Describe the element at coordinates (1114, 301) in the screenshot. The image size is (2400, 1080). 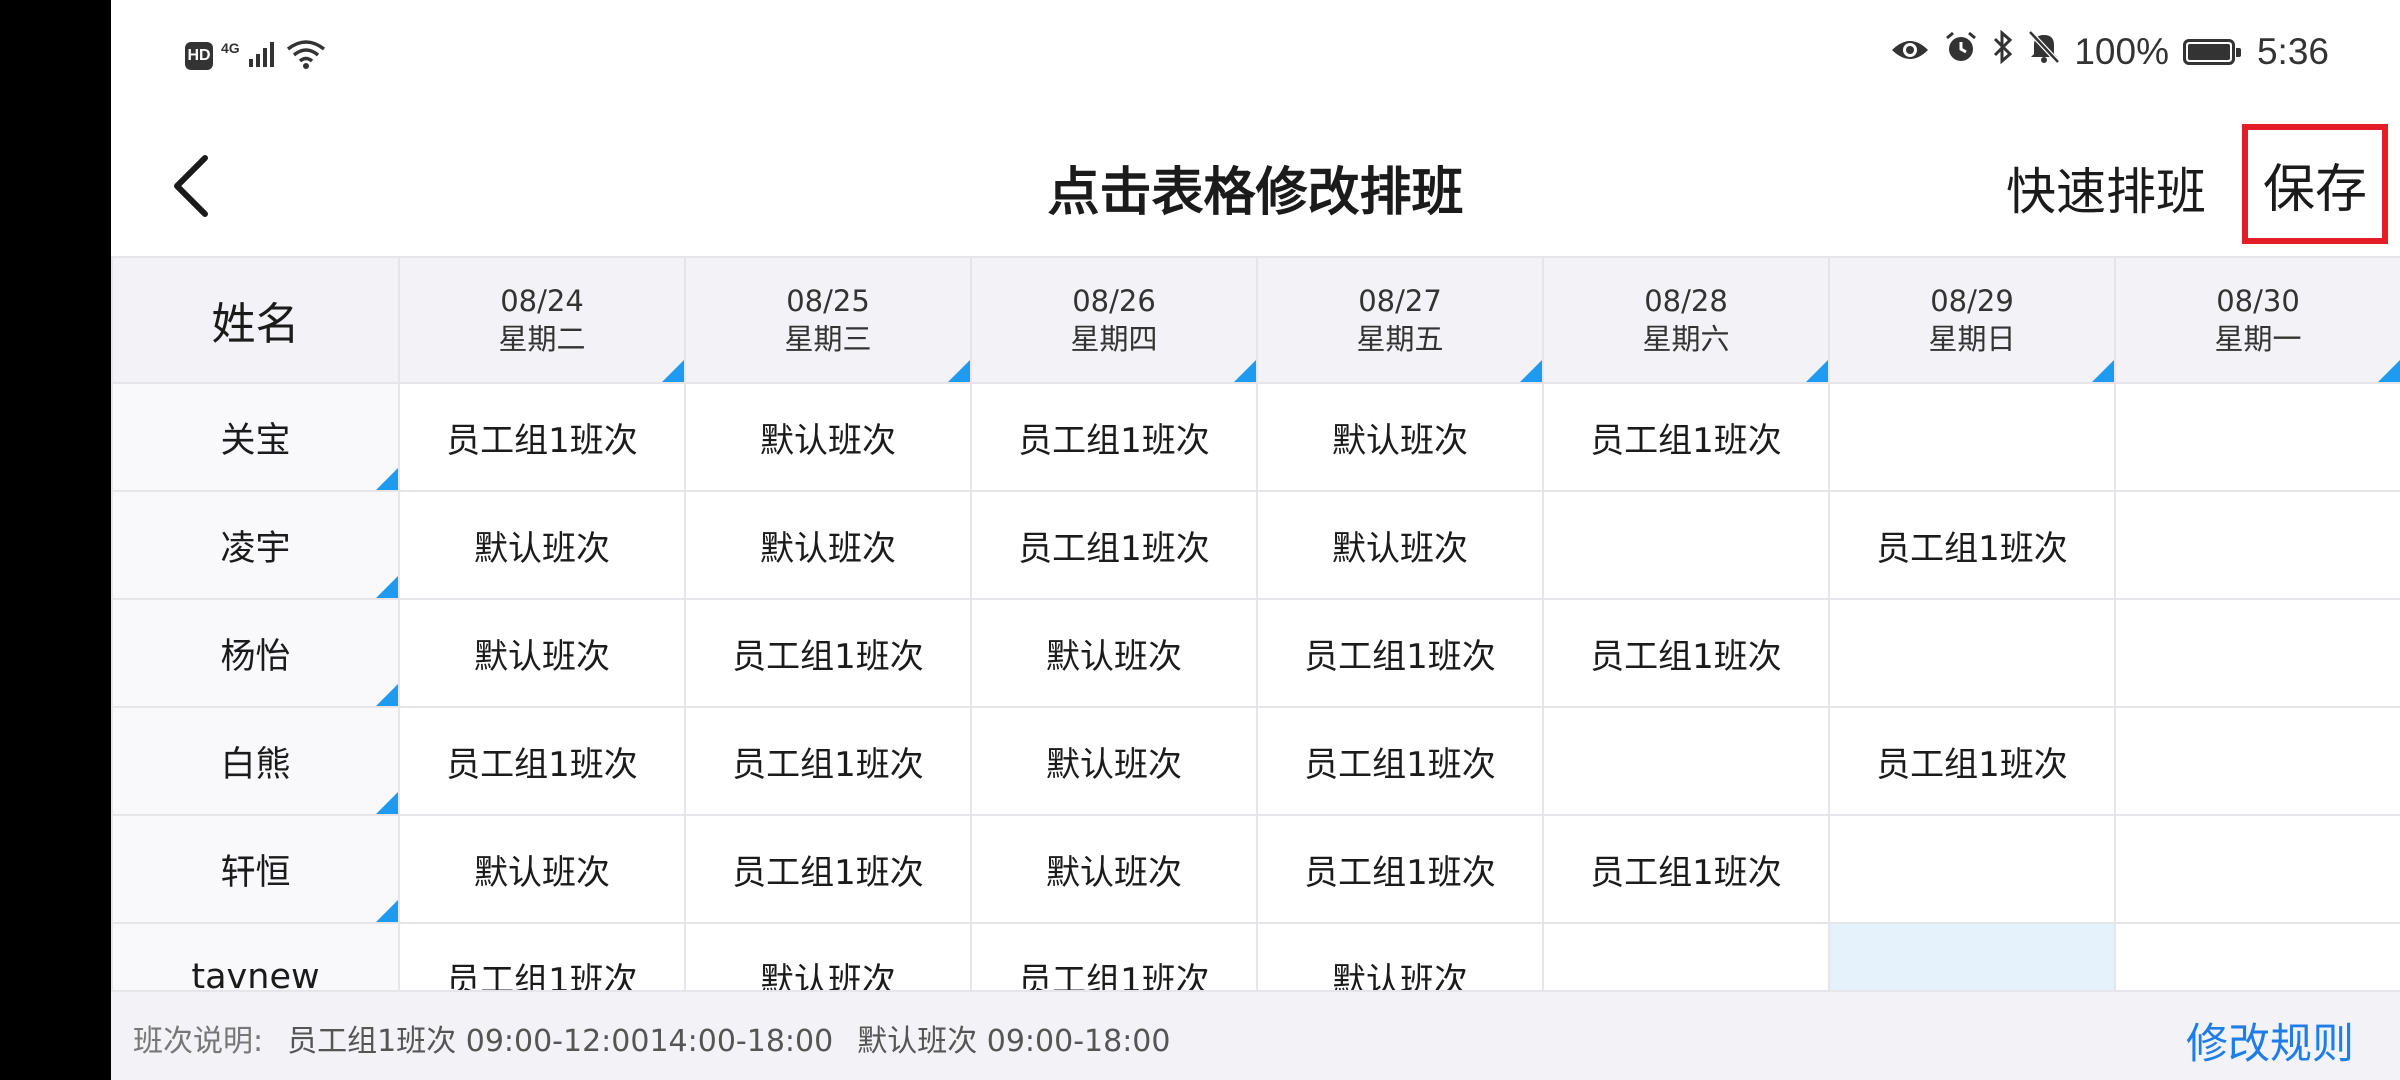
I see `column-date: 08/26` at that location.